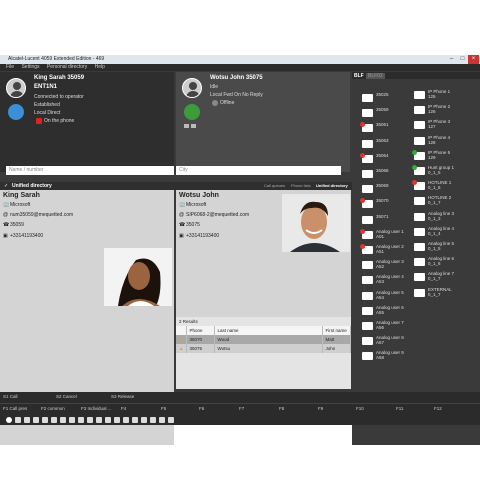  I want to click on blf-item: IP Phone 2 126, so click(444, 111).